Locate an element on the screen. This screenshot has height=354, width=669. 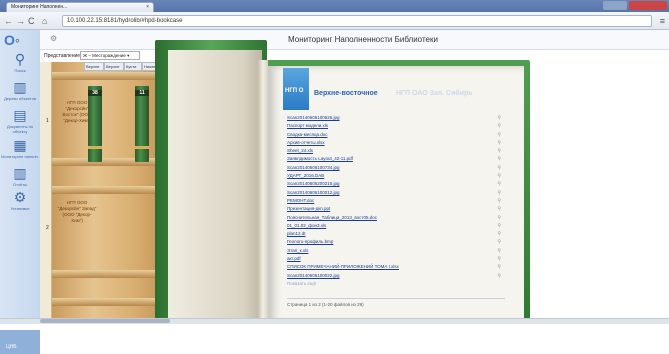
file-link: Sheet_24.xls ⚲ is located at coordinates (396, 151).